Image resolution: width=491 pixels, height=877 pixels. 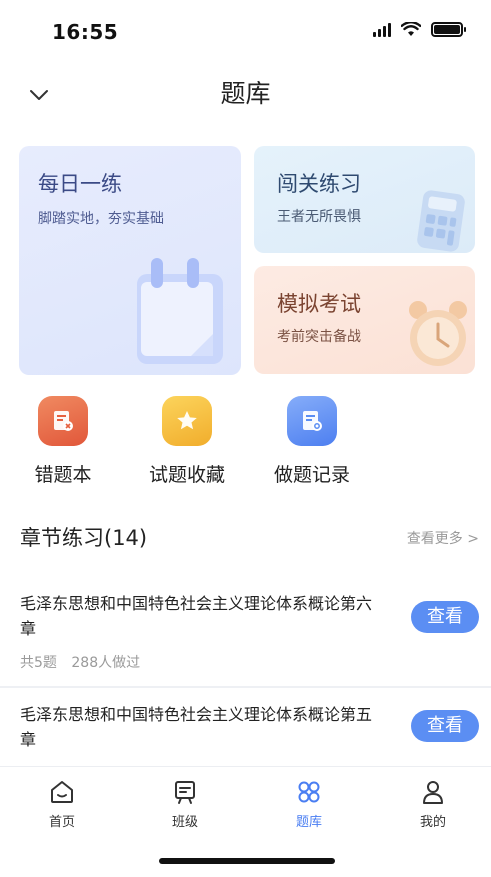 I want to click on record-icon, so click(x=312, y=421).